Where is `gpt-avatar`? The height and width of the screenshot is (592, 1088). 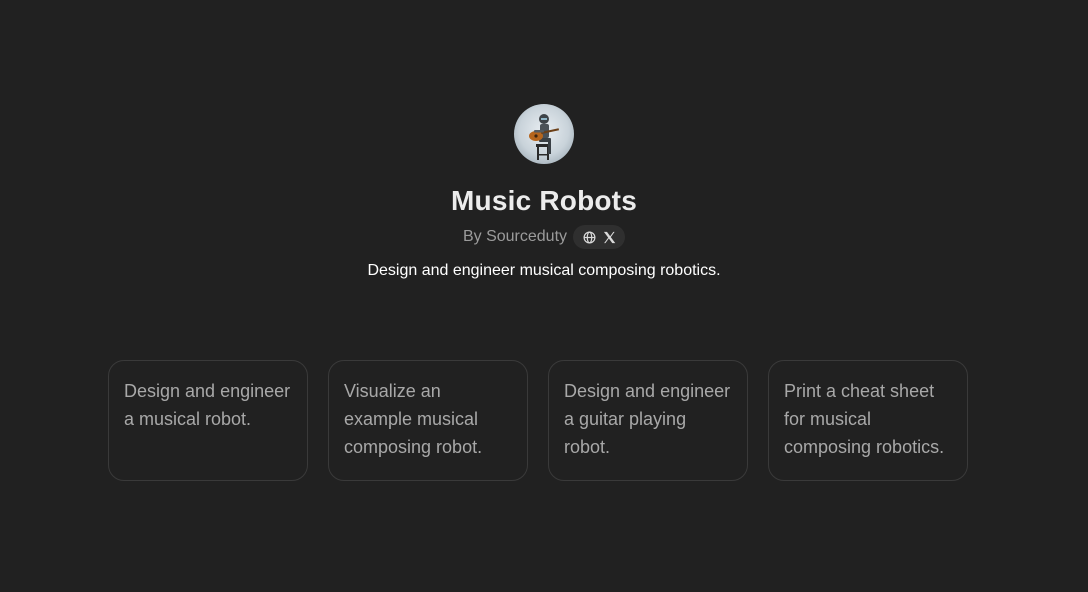 gpt-avatar is located at coordinates (544, 134).